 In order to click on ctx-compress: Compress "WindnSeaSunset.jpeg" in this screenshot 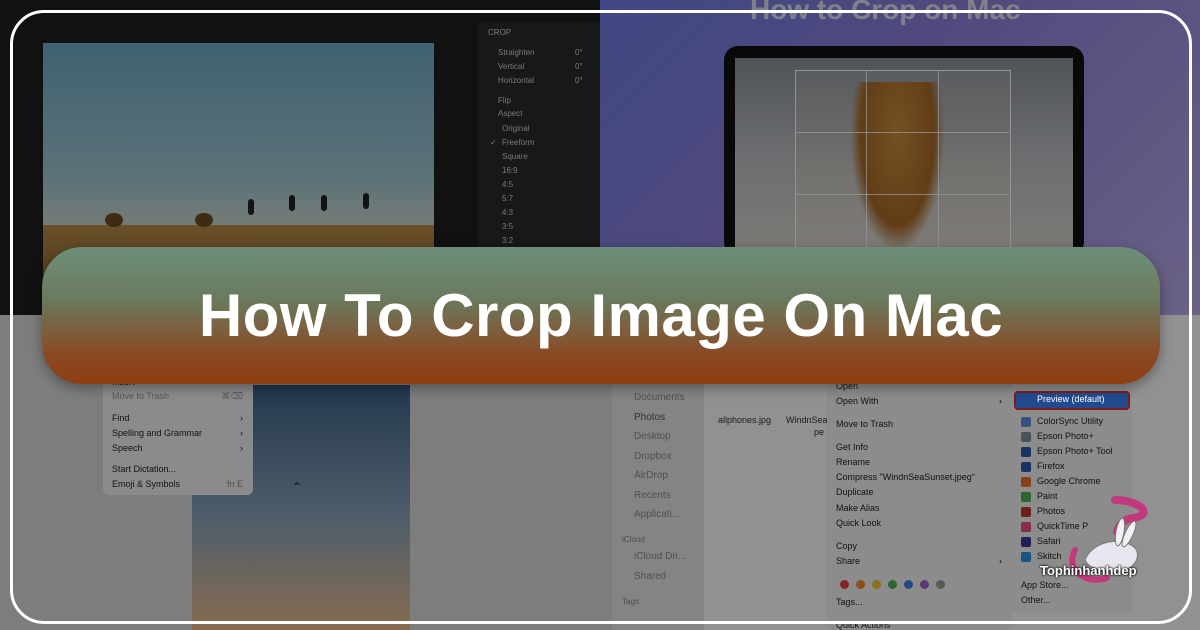, I will do `click(905, 477)`.